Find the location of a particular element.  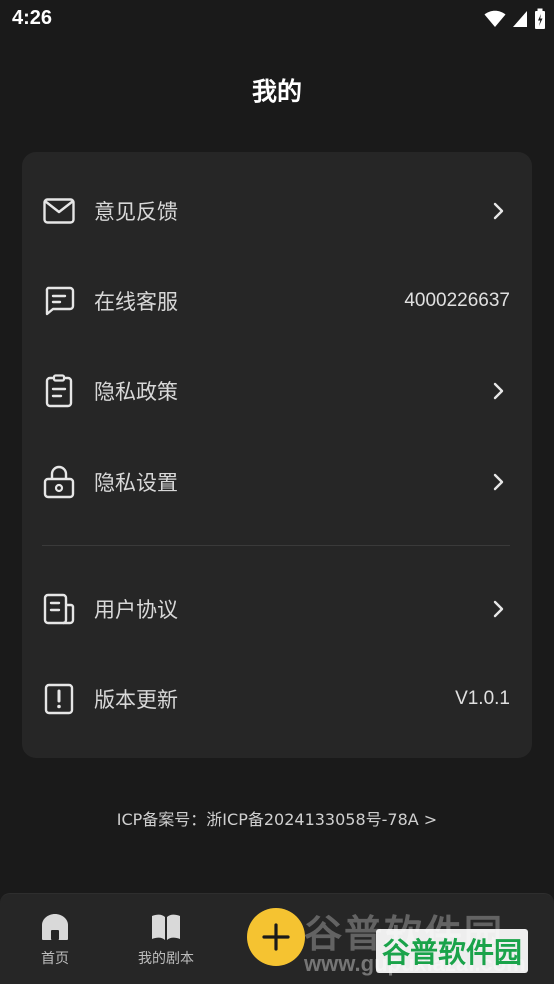

tab-home: 首页 is located at coordinates (55, 940).